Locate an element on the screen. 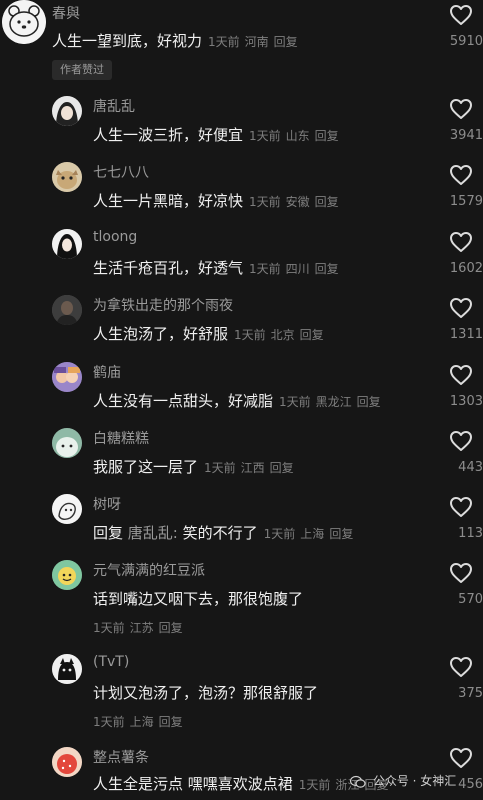  comment-body: 人生一片黑暗，好凉快 is located at coordinates (168, 201).